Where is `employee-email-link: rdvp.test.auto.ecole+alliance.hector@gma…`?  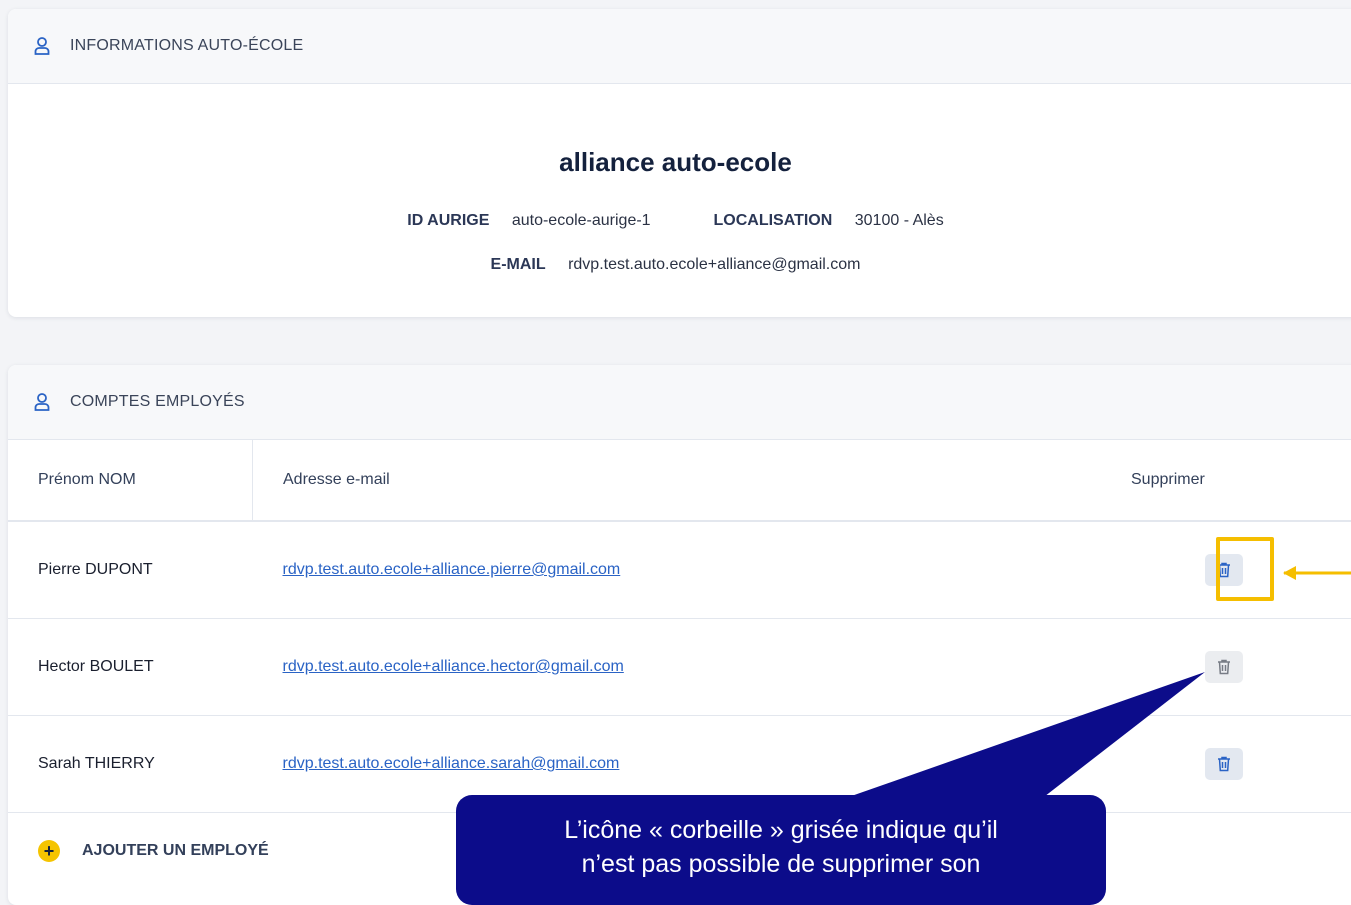
employee-email-link: rdvp.test.auto.ecole+alliance.hector@gma… is located at coordinates (453, 666).